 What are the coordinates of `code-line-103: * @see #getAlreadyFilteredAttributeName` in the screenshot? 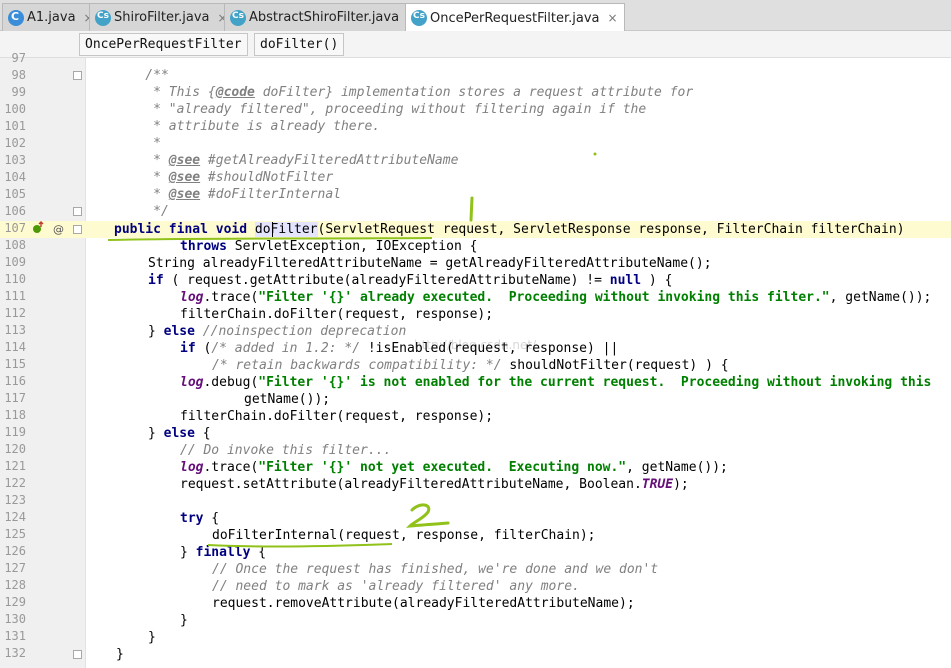 It's located at (286, 160).